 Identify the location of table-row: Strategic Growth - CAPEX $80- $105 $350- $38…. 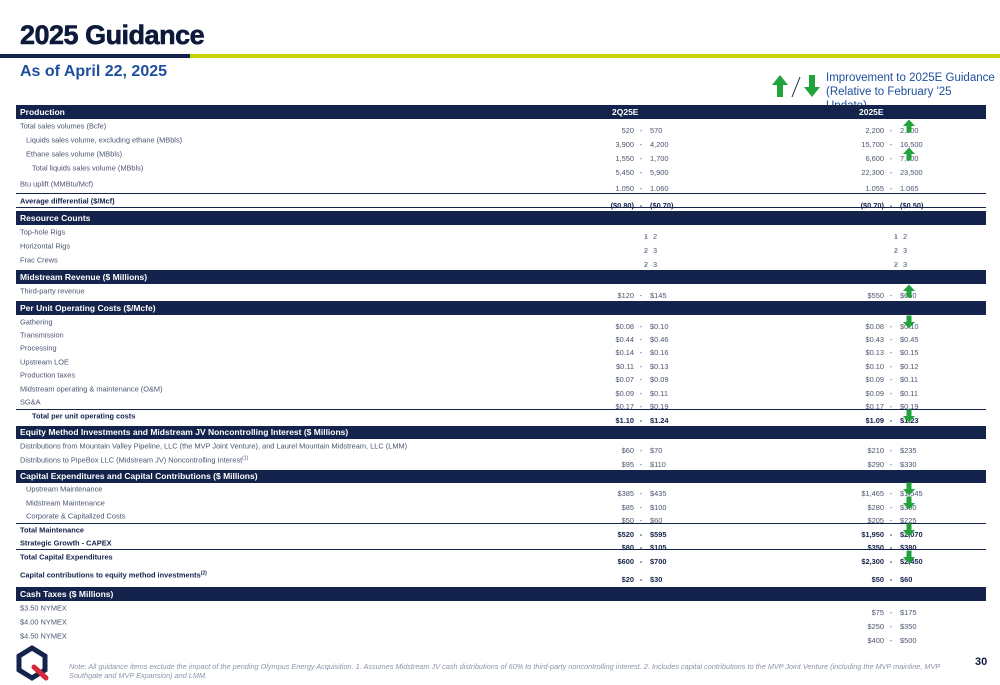
(501, 544).